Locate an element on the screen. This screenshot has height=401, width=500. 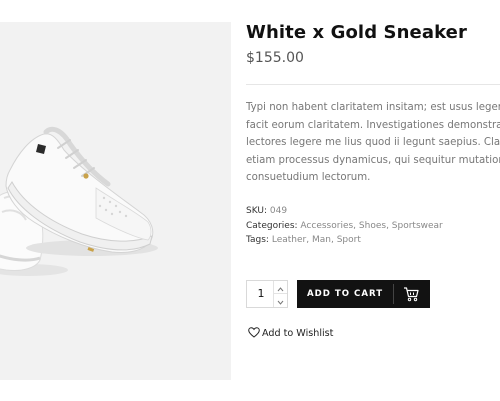
quantity-input: 1 is located at coordinates (261, 294).